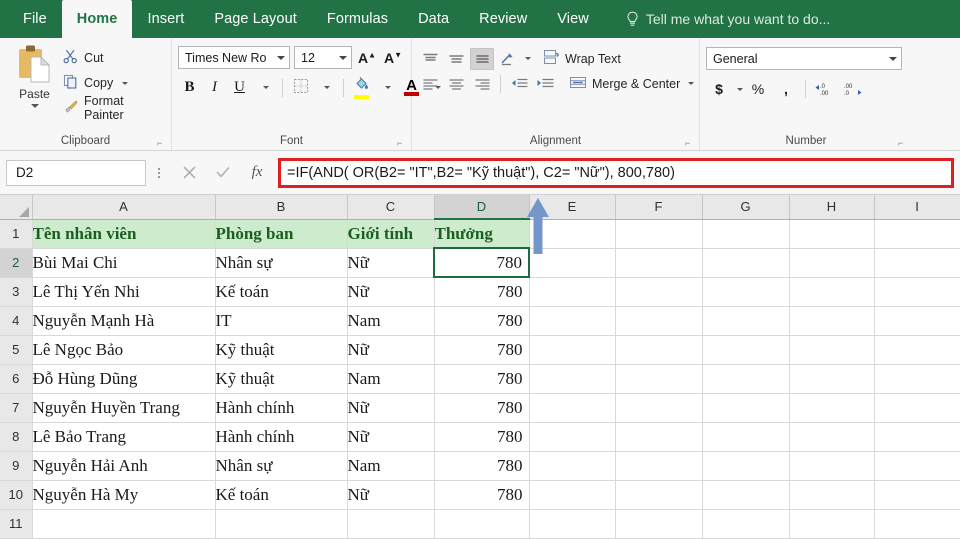 The image size is (960, 540). I want to click on cell-e2, so click(572, 263).